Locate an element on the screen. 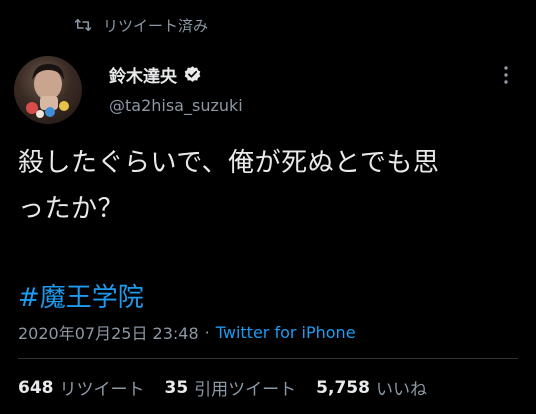 The image size is (536, 414). author-names: 鈴木達央 @ta2hisa_suzuki is located at coordinates (176, 87).